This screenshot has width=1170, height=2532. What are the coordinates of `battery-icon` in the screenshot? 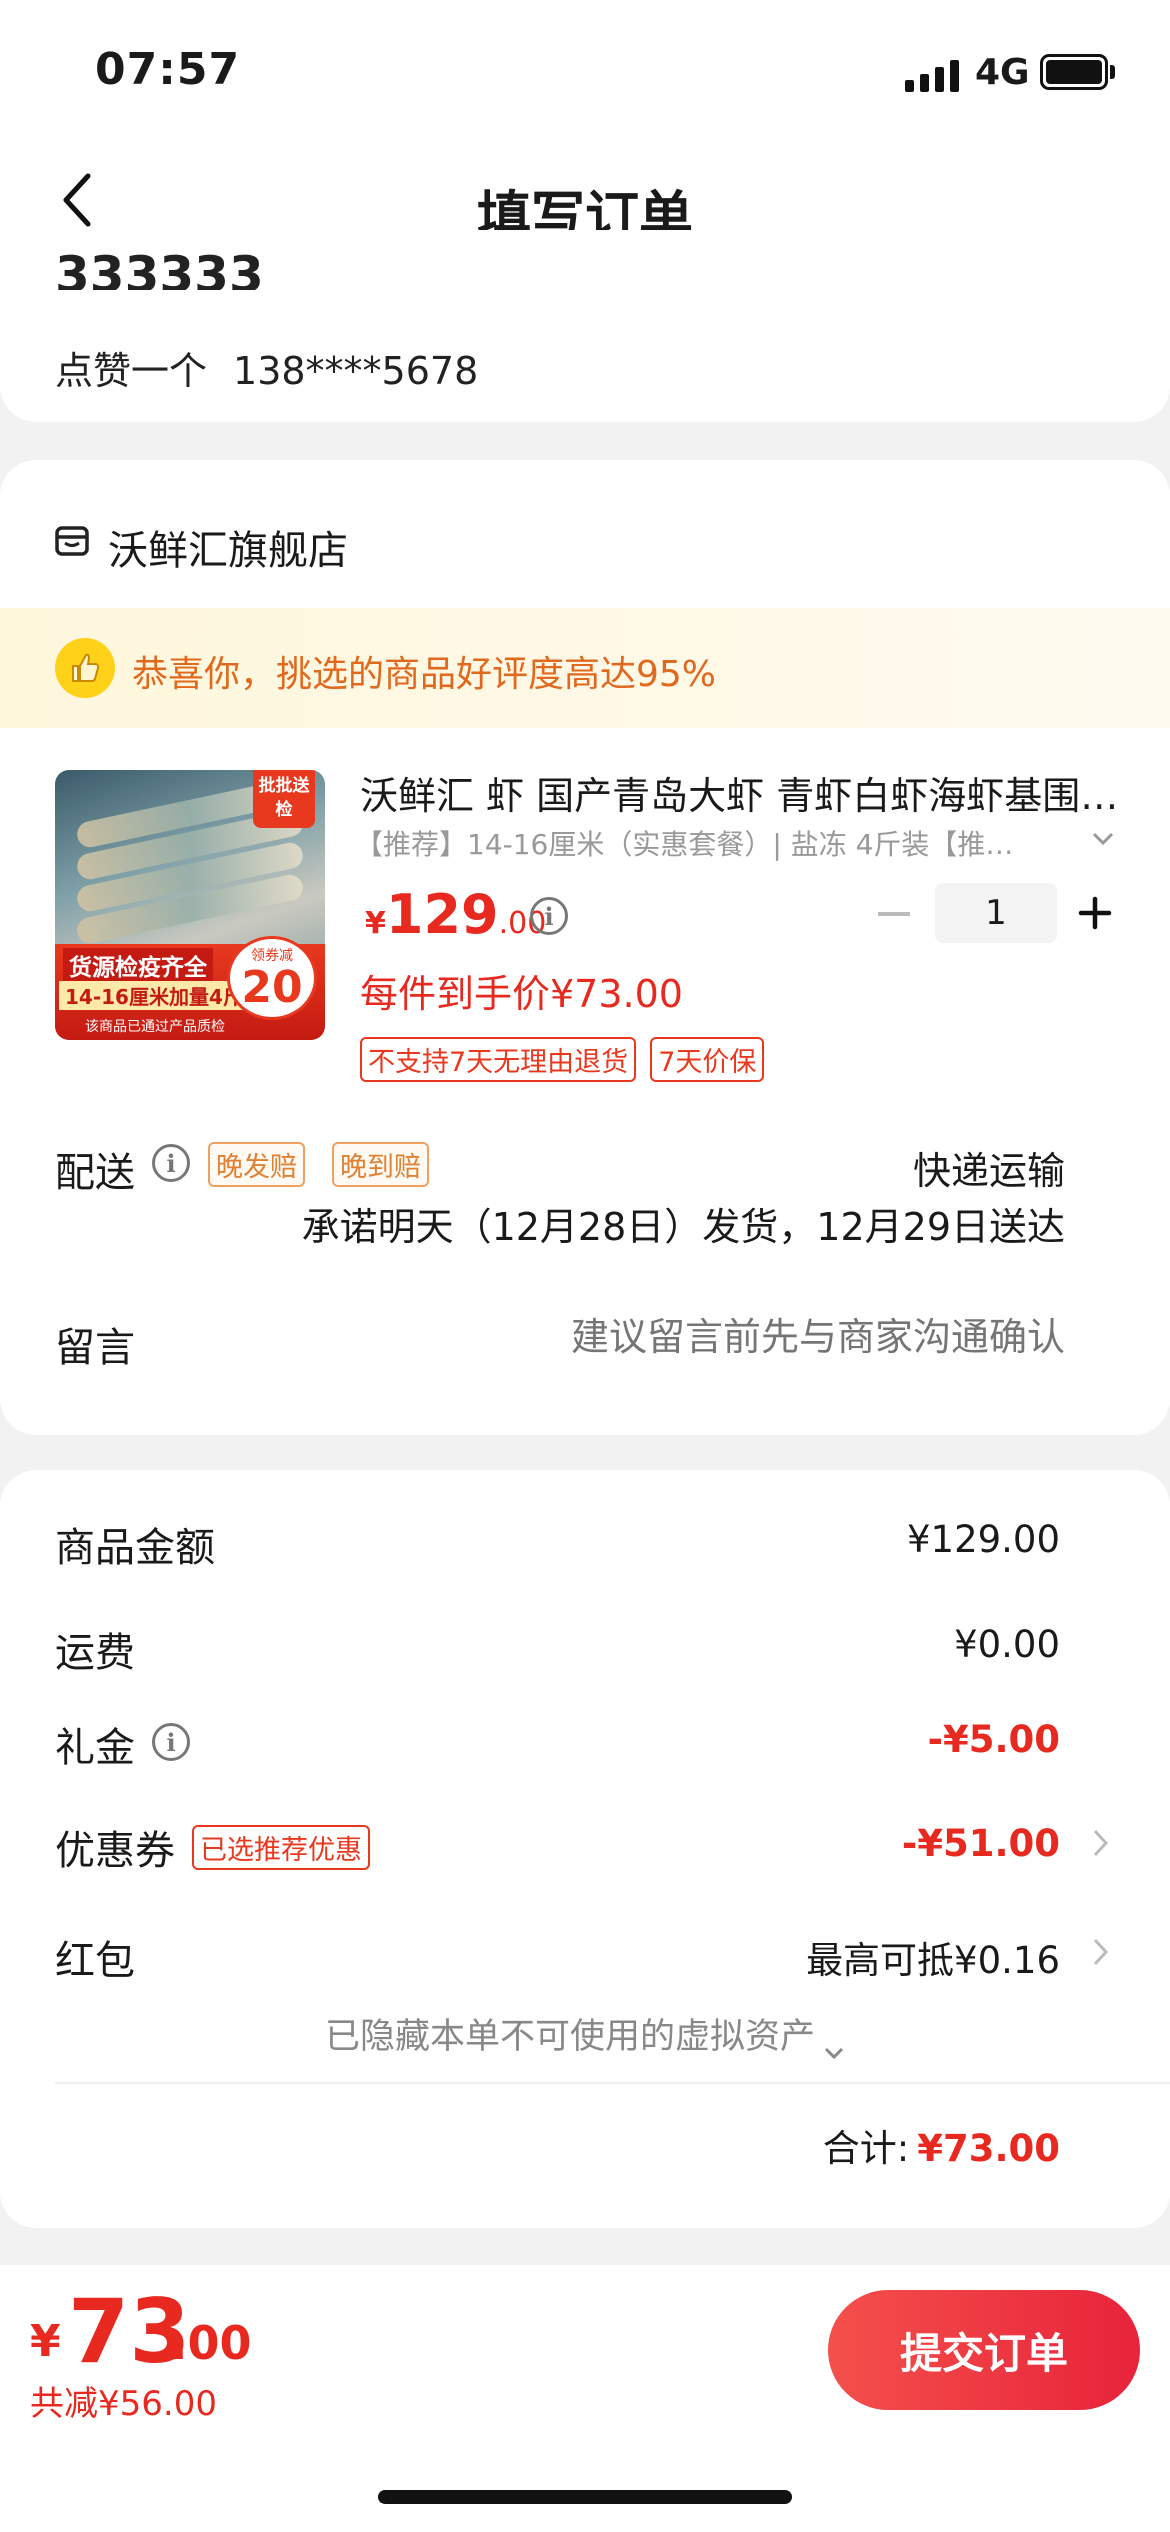 It's located at (1074, 72).